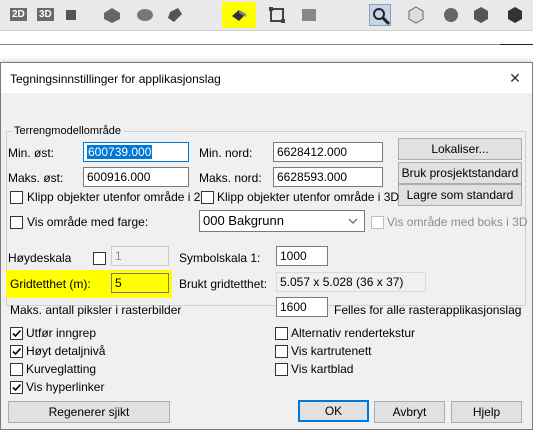 This screenshot has height=430, width=533. What do you see at coordinates (50, 284) in the screenshot?
I see `grid-density-label: Gridtetthet (m):` at bounding box center [50, 284].